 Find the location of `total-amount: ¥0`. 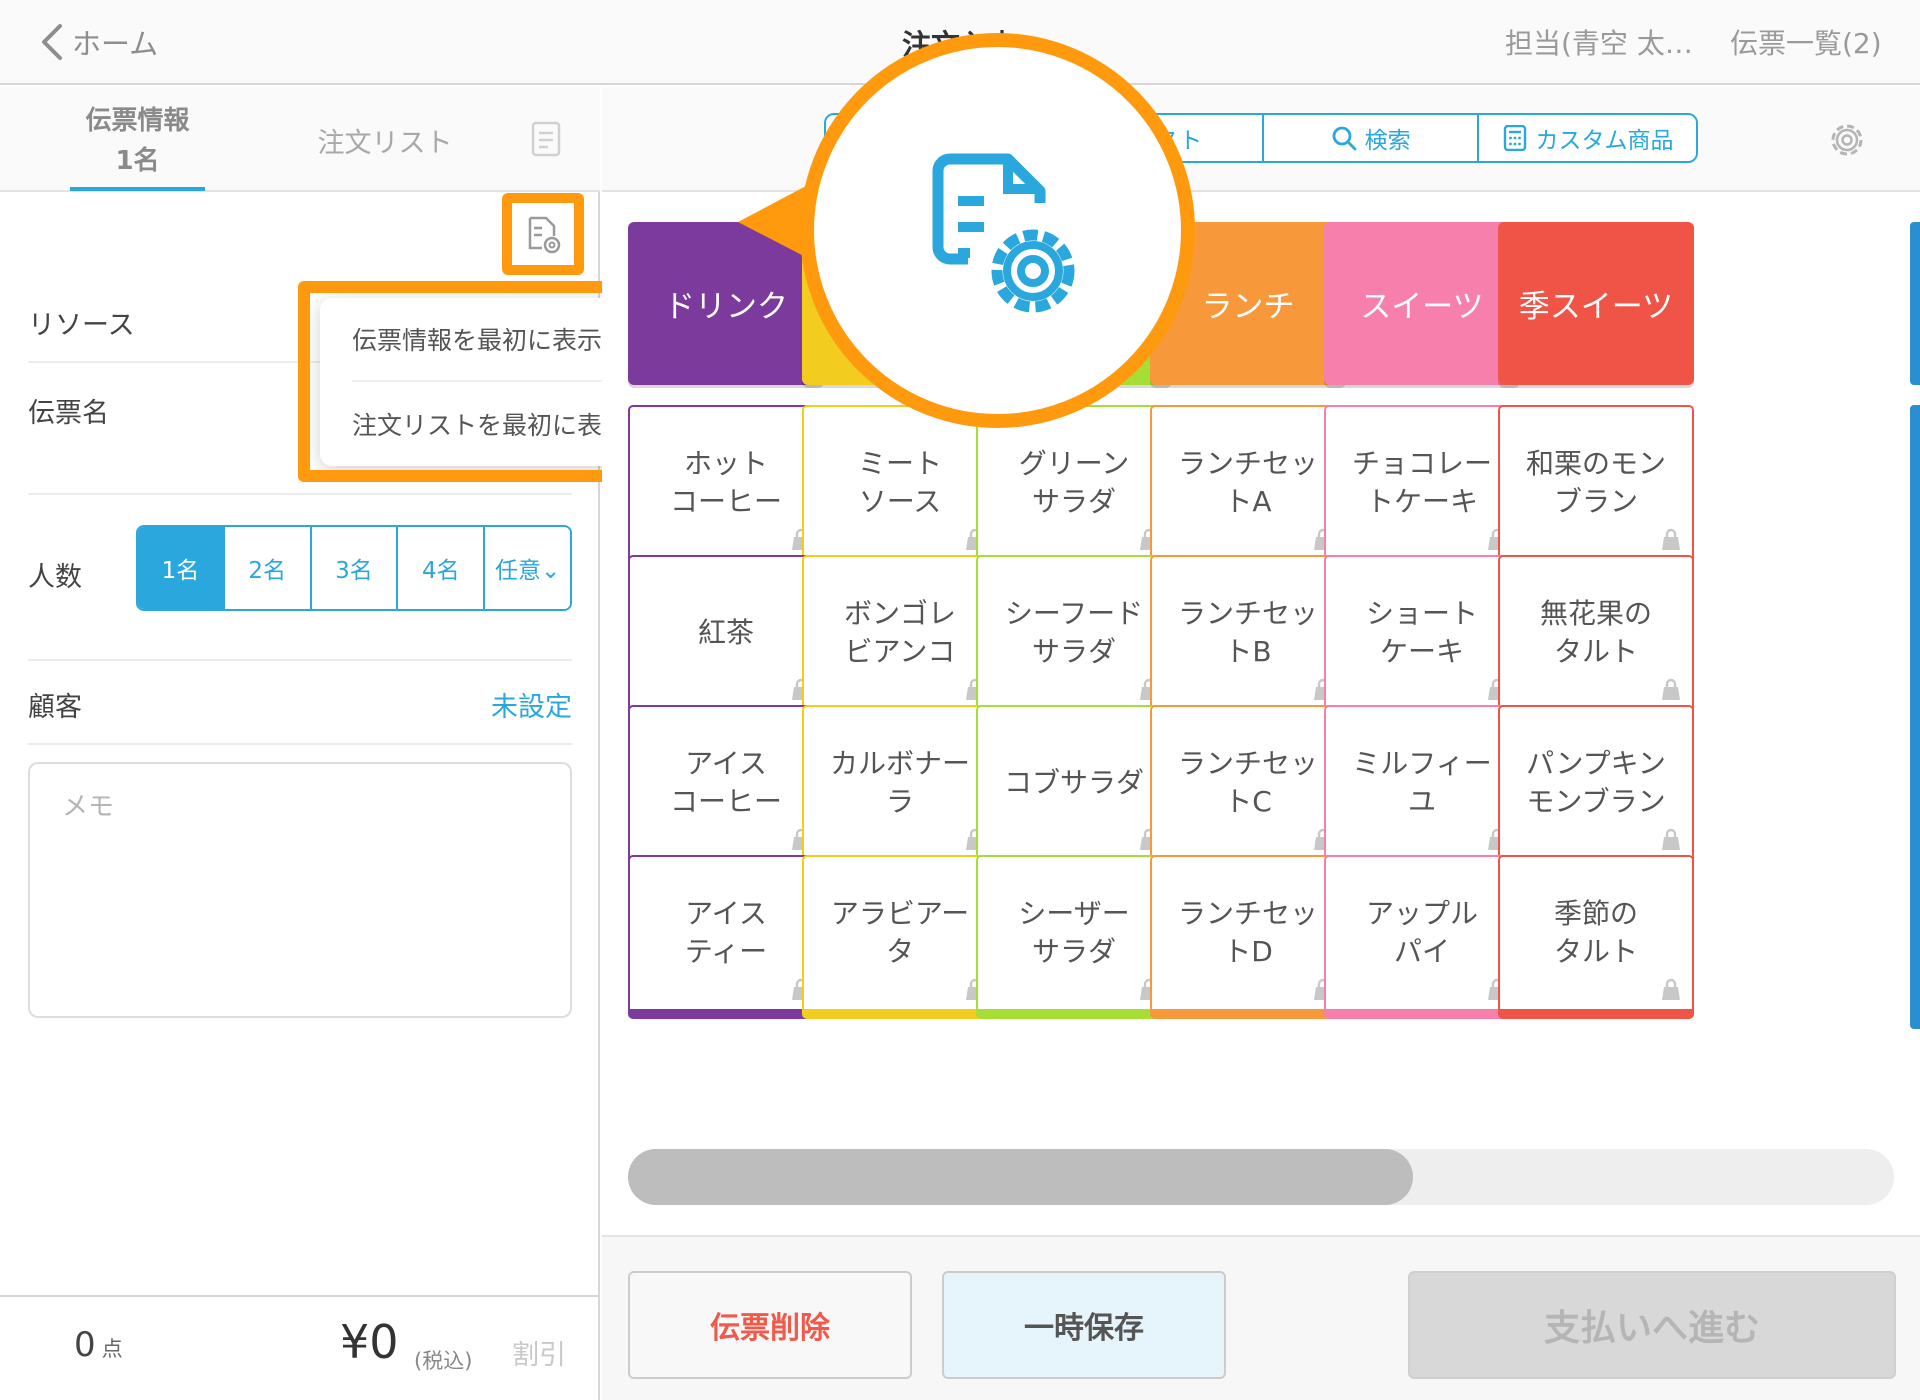

total-amount: ¥0 is located at coordinates (369, 1342).